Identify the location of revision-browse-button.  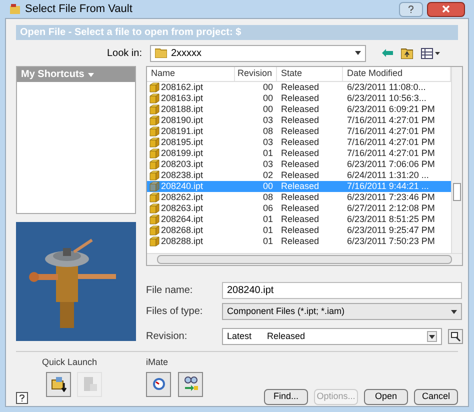
(455, 336).